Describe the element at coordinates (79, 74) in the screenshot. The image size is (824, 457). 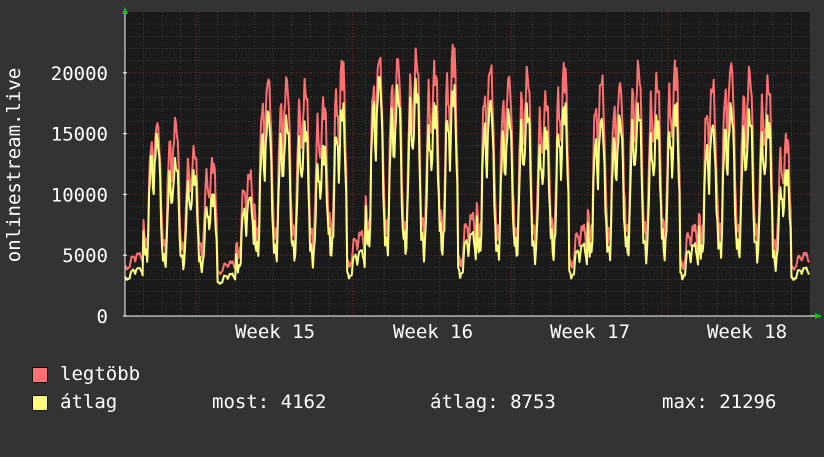
I see `y-tick-label: 20000` at that location.